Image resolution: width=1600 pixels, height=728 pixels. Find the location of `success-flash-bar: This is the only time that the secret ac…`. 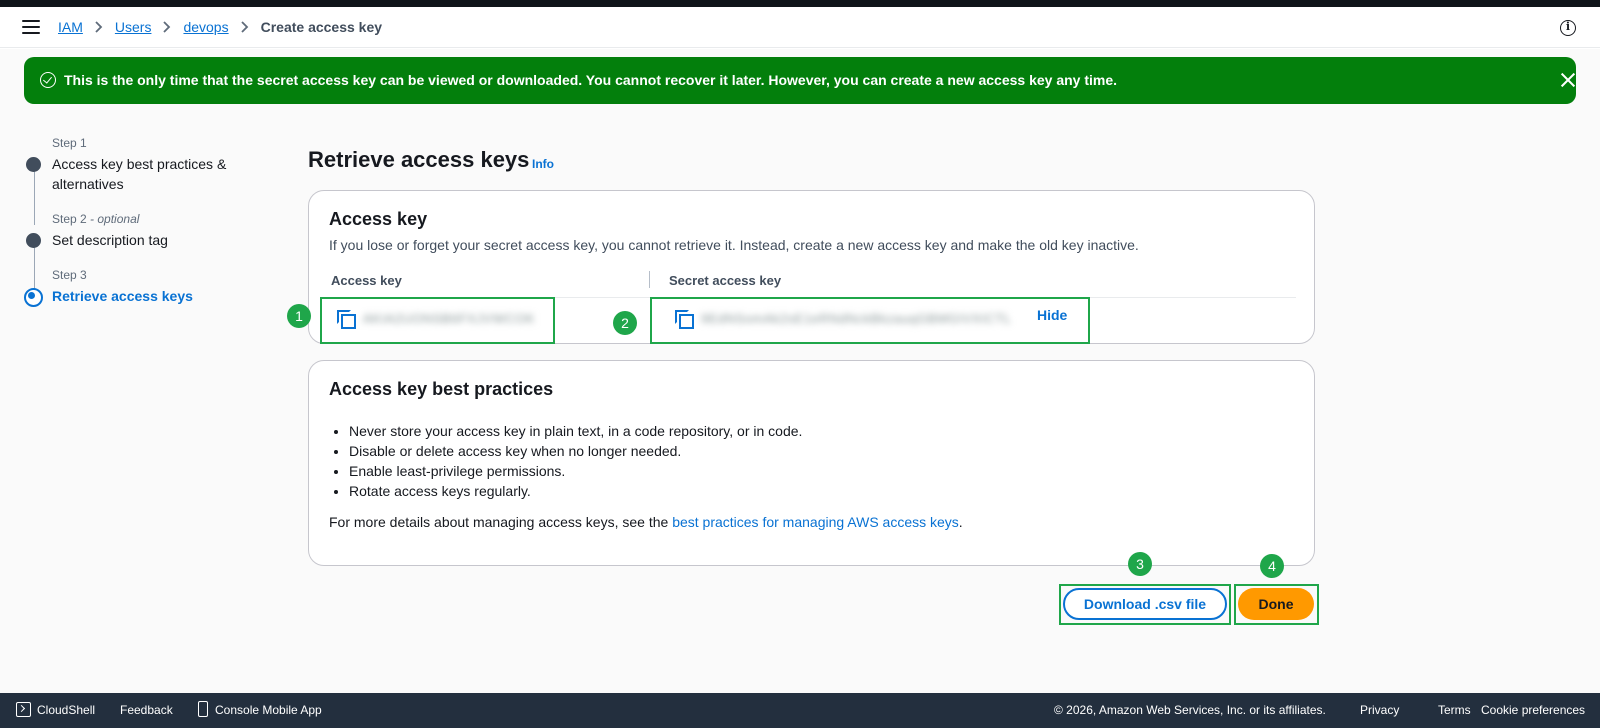

success-flash-bar: This is the only time that the secret ac… is located at coordinates (800, 80).